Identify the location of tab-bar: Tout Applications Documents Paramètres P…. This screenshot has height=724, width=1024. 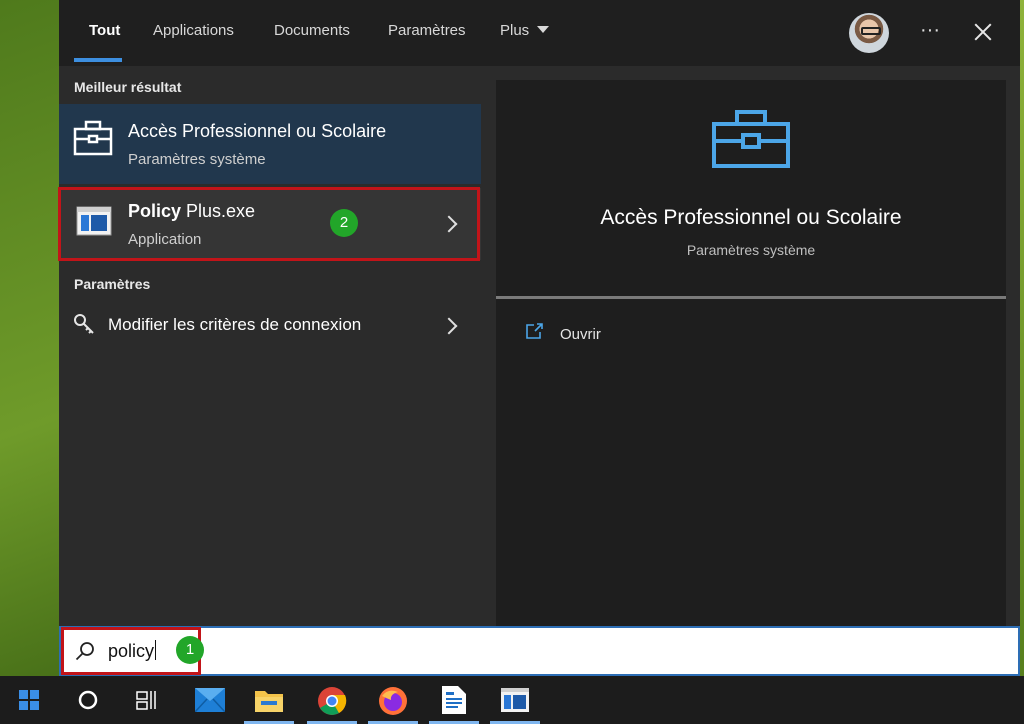
(539, 33).